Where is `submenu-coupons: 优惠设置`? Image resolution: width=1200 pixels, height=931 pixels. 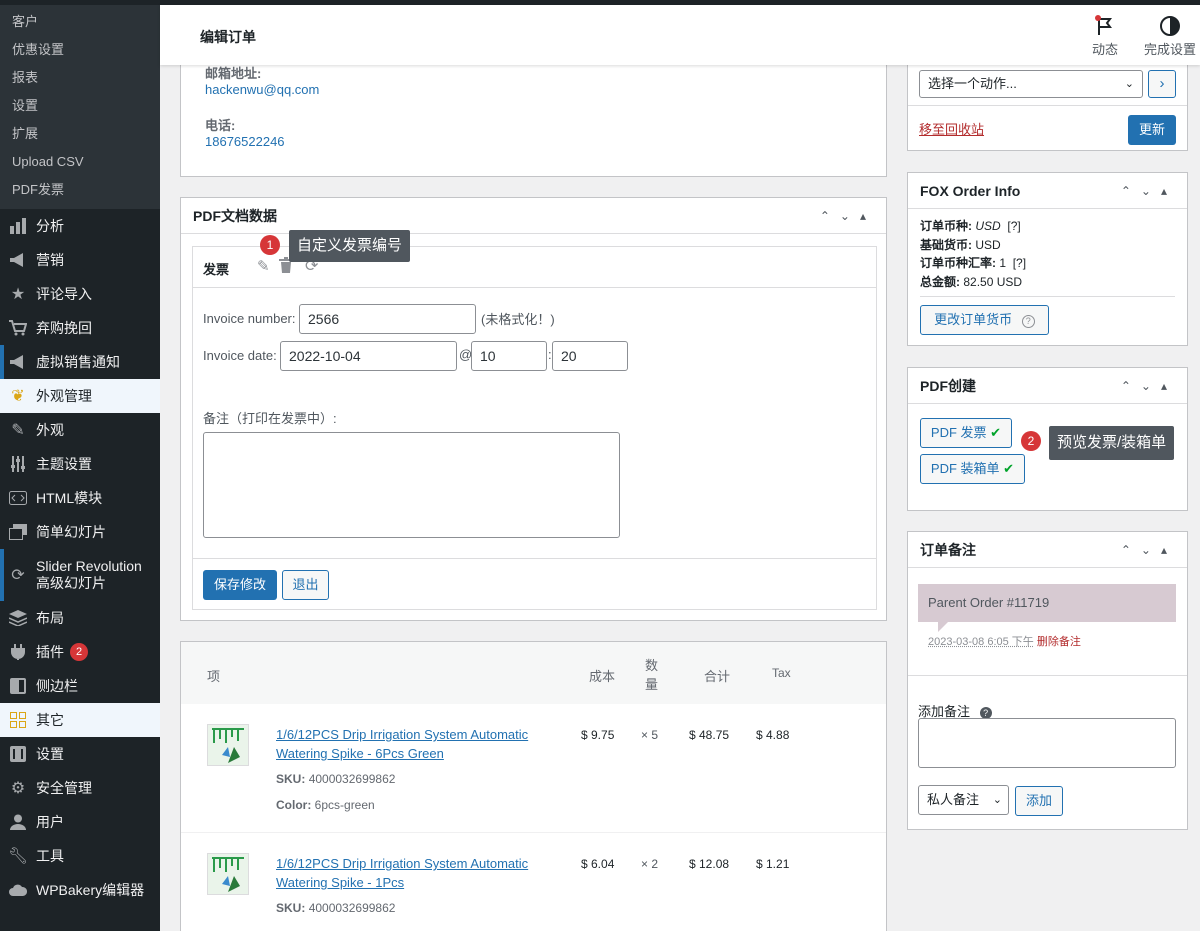 submenu-coupons: 优惠设置 is located at coordinates (80, 50).